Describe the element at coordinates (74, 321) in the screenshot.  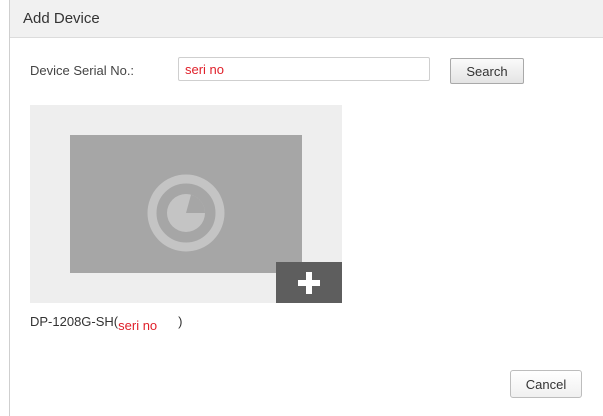
I see `device-model-name: DP-1208G-SH(` at that location.